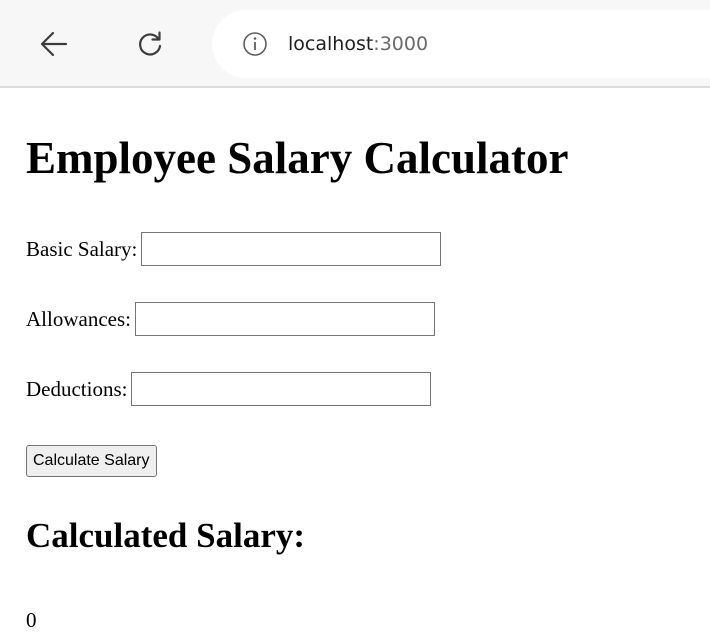  What do you see at coordinates (291, 249) in the screenshot?
I see `basic-salary-input` at bounding box center [291, 249].